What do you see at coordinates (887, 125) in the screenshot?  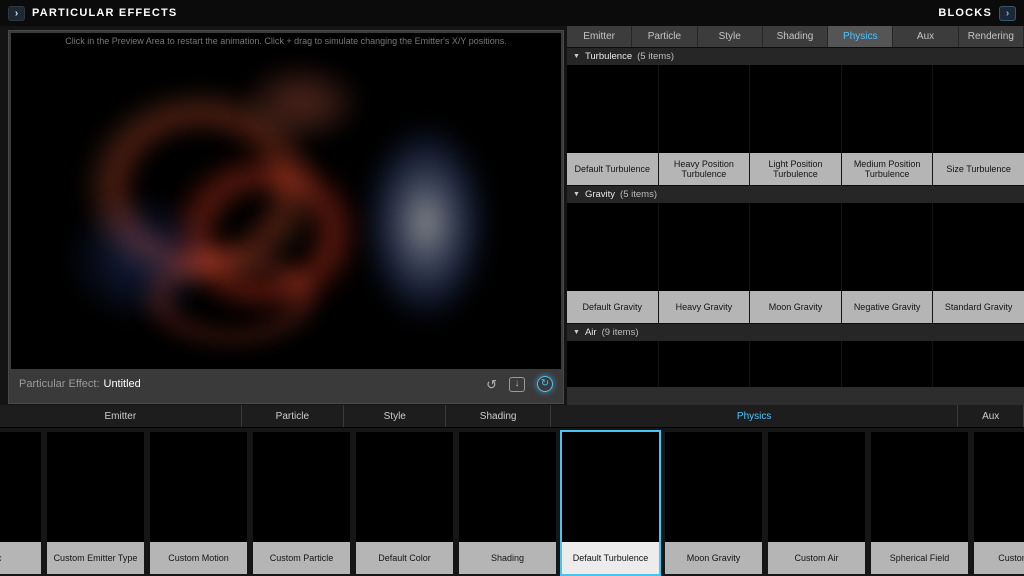 I see `block-thumb: Medium Position Turbulence` at bounding box center [887, 125].